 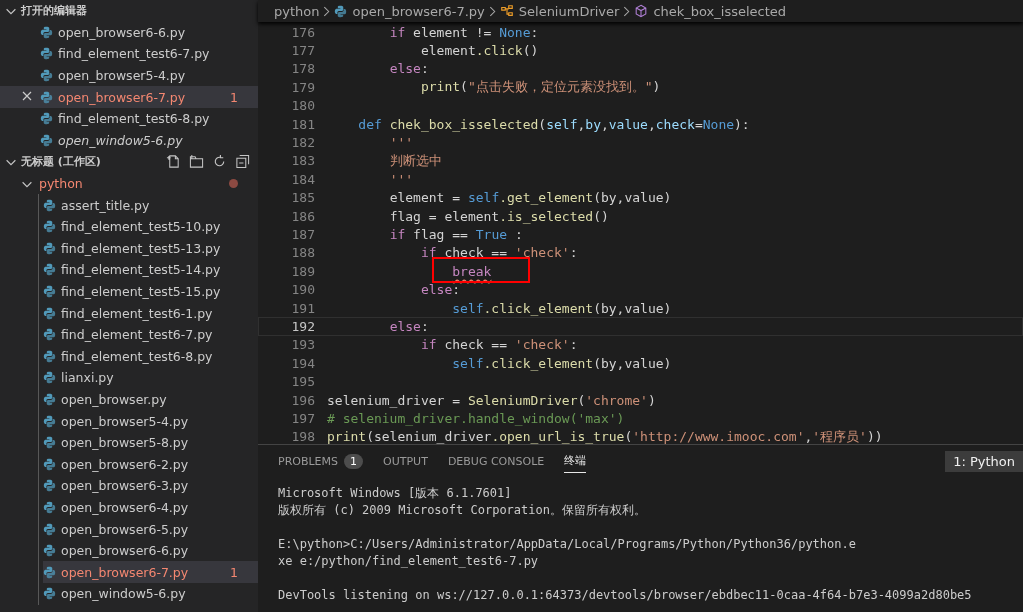 What do you see at coordinates (303, 106) in the screenshot?
I see `line-number: 180` at bounding box center [303, 106].